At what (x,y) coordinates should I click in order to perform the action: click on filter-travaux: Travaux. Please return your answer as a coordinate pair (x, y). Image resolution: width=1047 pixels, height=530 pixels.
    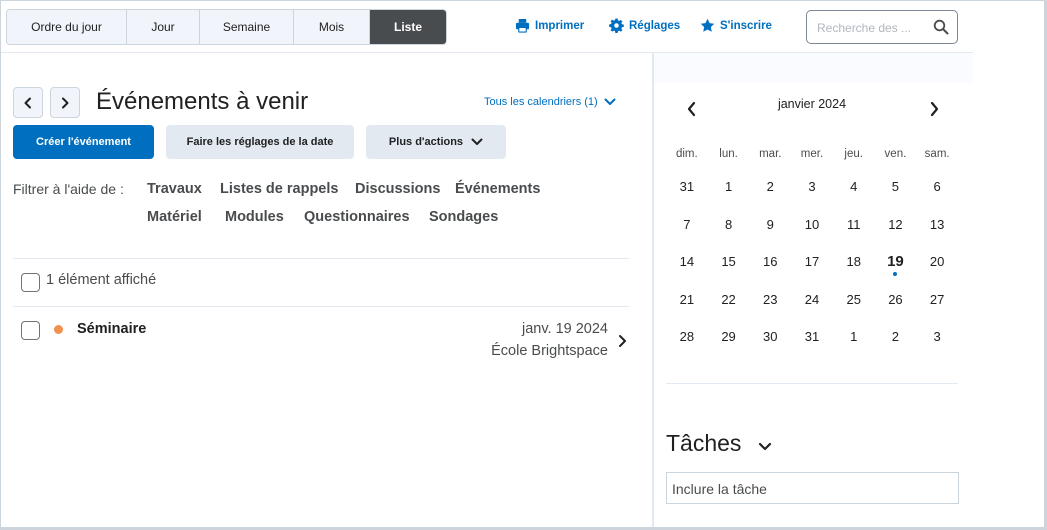
    Looking at the image, I should click on (174, 189).